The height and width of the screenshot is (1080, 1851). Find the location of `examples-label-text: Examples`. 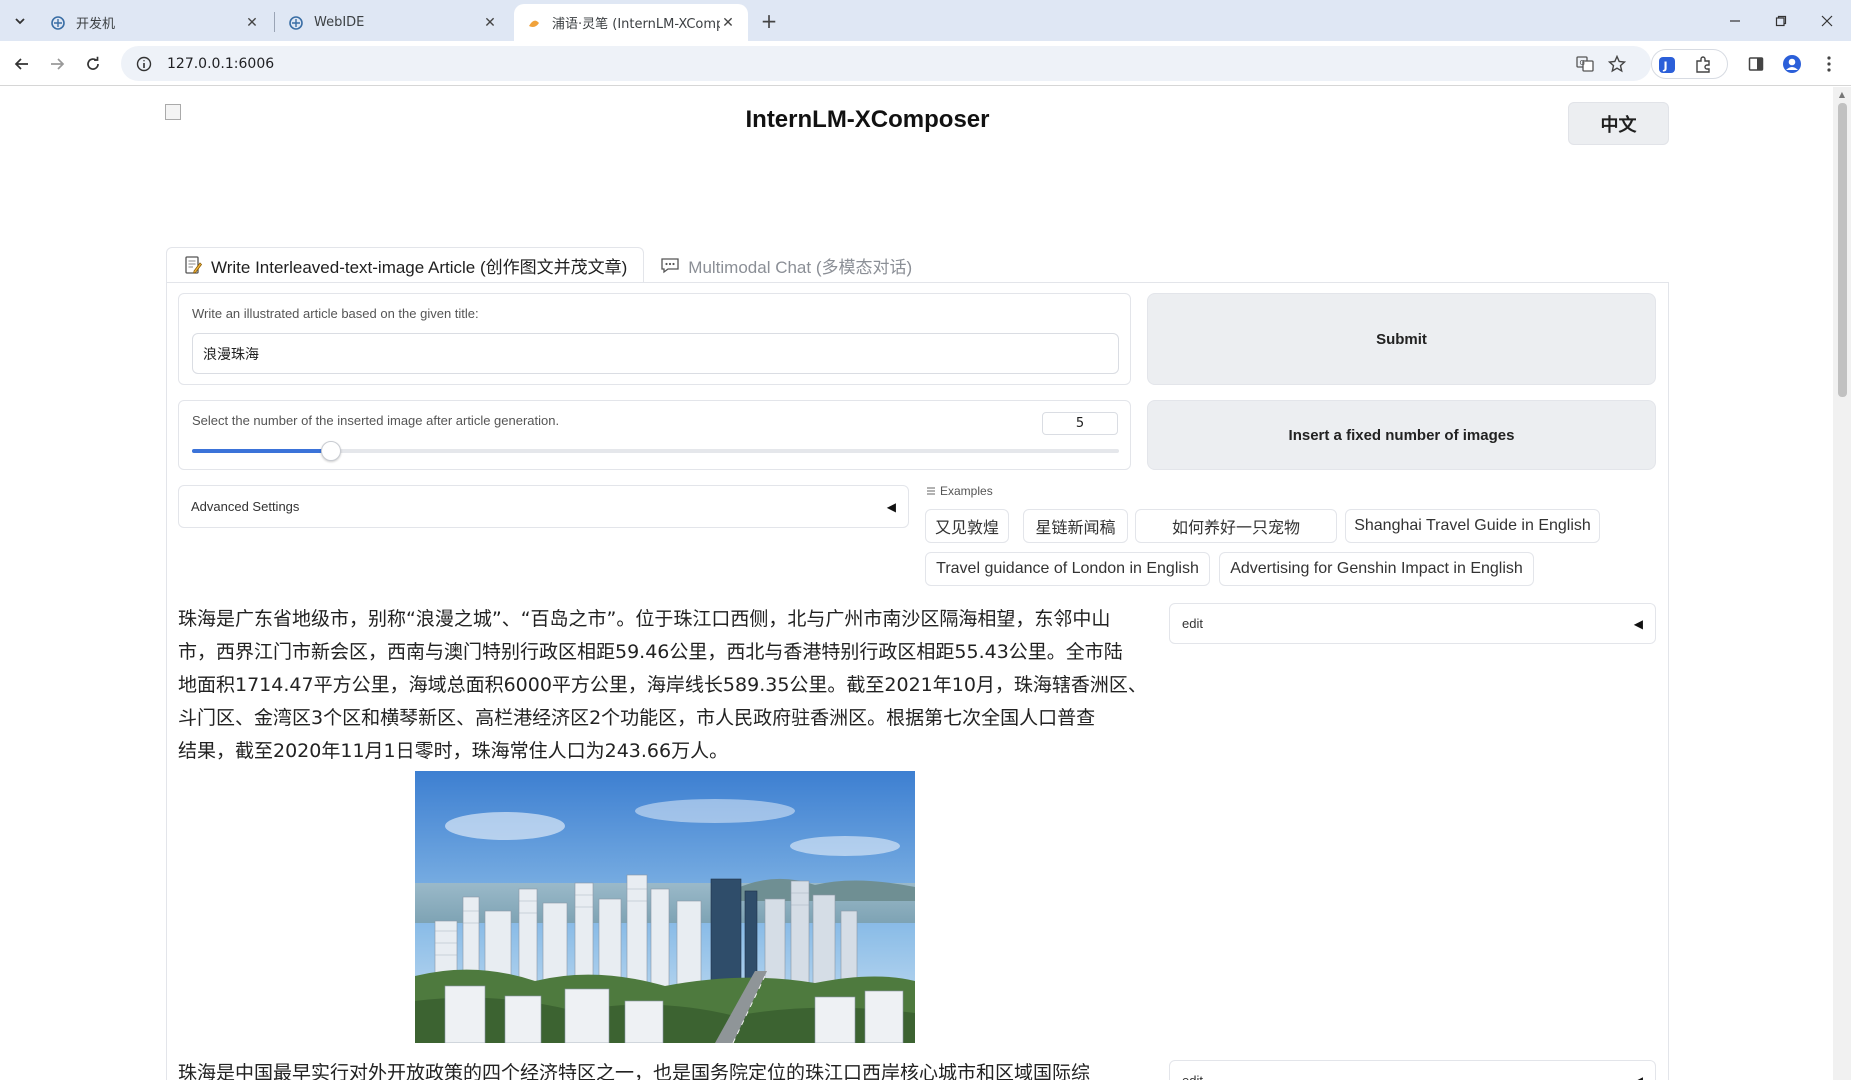

examples-label-text: Examples is located at coordinates (966, 491).